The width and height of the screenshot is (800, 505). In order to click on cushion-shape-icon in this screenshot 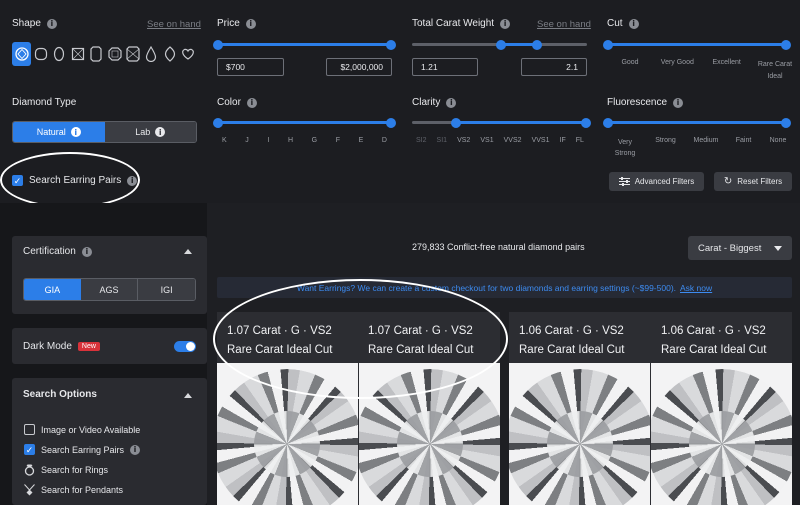, I will do `click(40, 54)`.